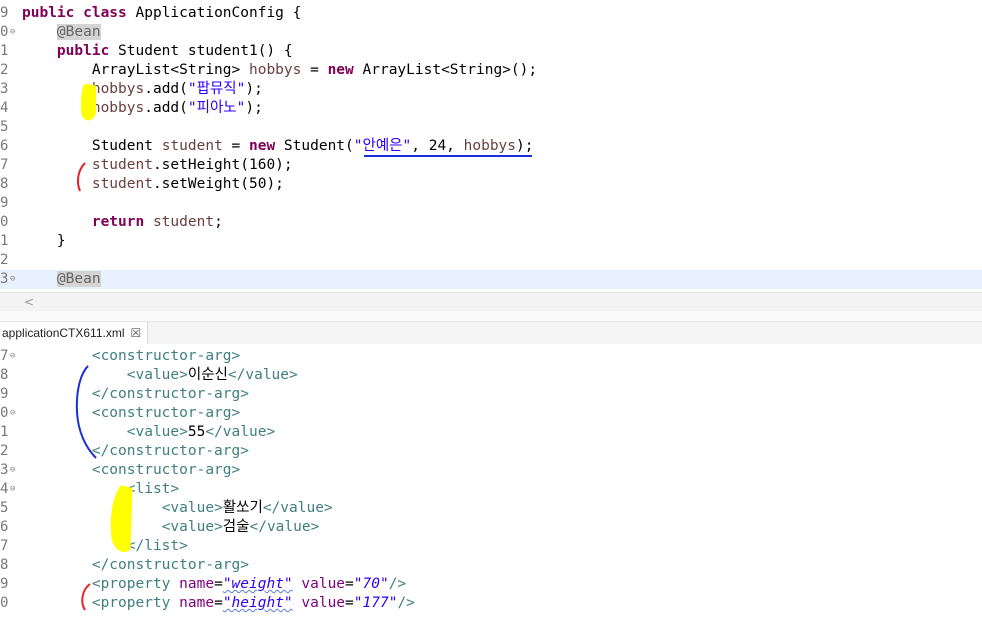  I want to click on java-code-line: 4 hobbys.add("피아노");, so click(491, 108).